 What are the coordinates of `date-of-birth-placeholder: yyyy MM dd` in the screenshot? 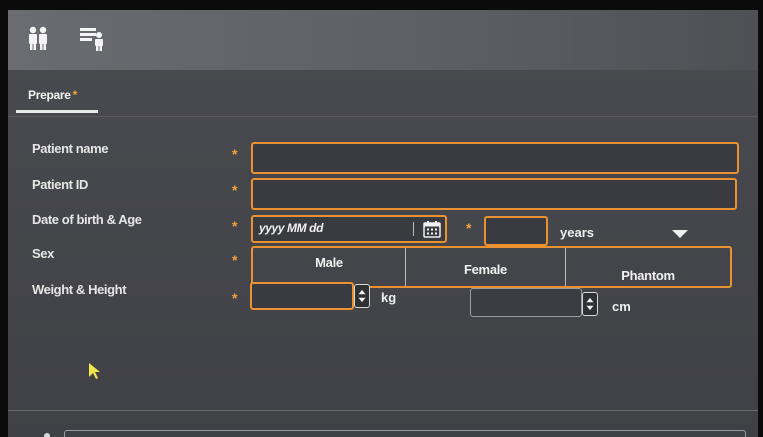 It's located at (291, 228).